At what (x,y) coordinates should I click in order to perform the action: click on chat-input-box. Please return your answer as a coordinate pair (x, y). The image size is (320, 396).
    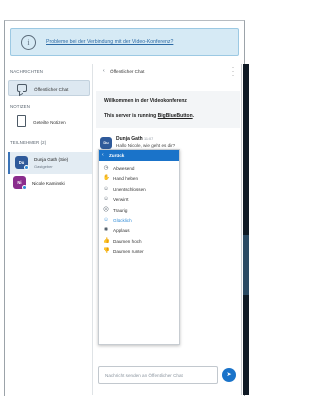
    Looking at the image, I should click on (158, 375).